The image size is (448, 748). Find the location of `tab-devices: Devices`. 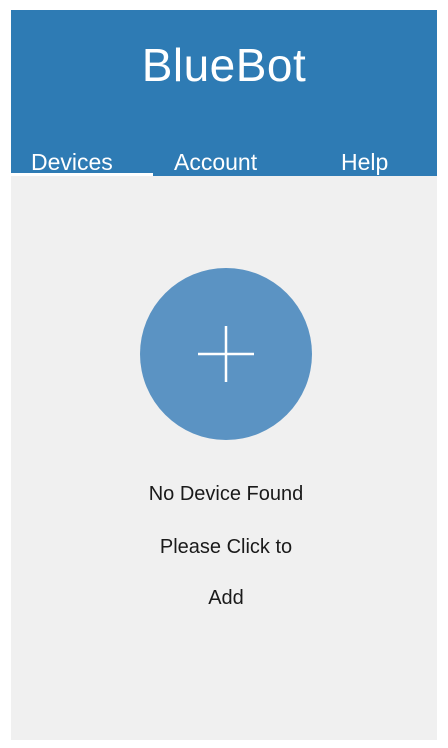

tab-devices: Devices is located at coordinates (72, 162).